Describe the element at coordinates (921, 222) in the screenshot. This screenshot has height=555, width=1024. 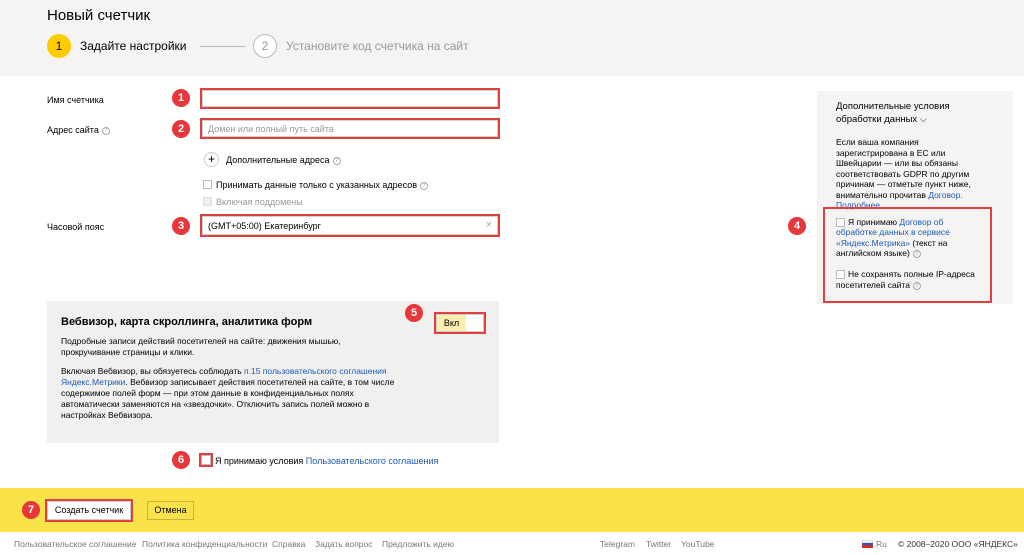
I see `dpa-link: Договор об` at that location.